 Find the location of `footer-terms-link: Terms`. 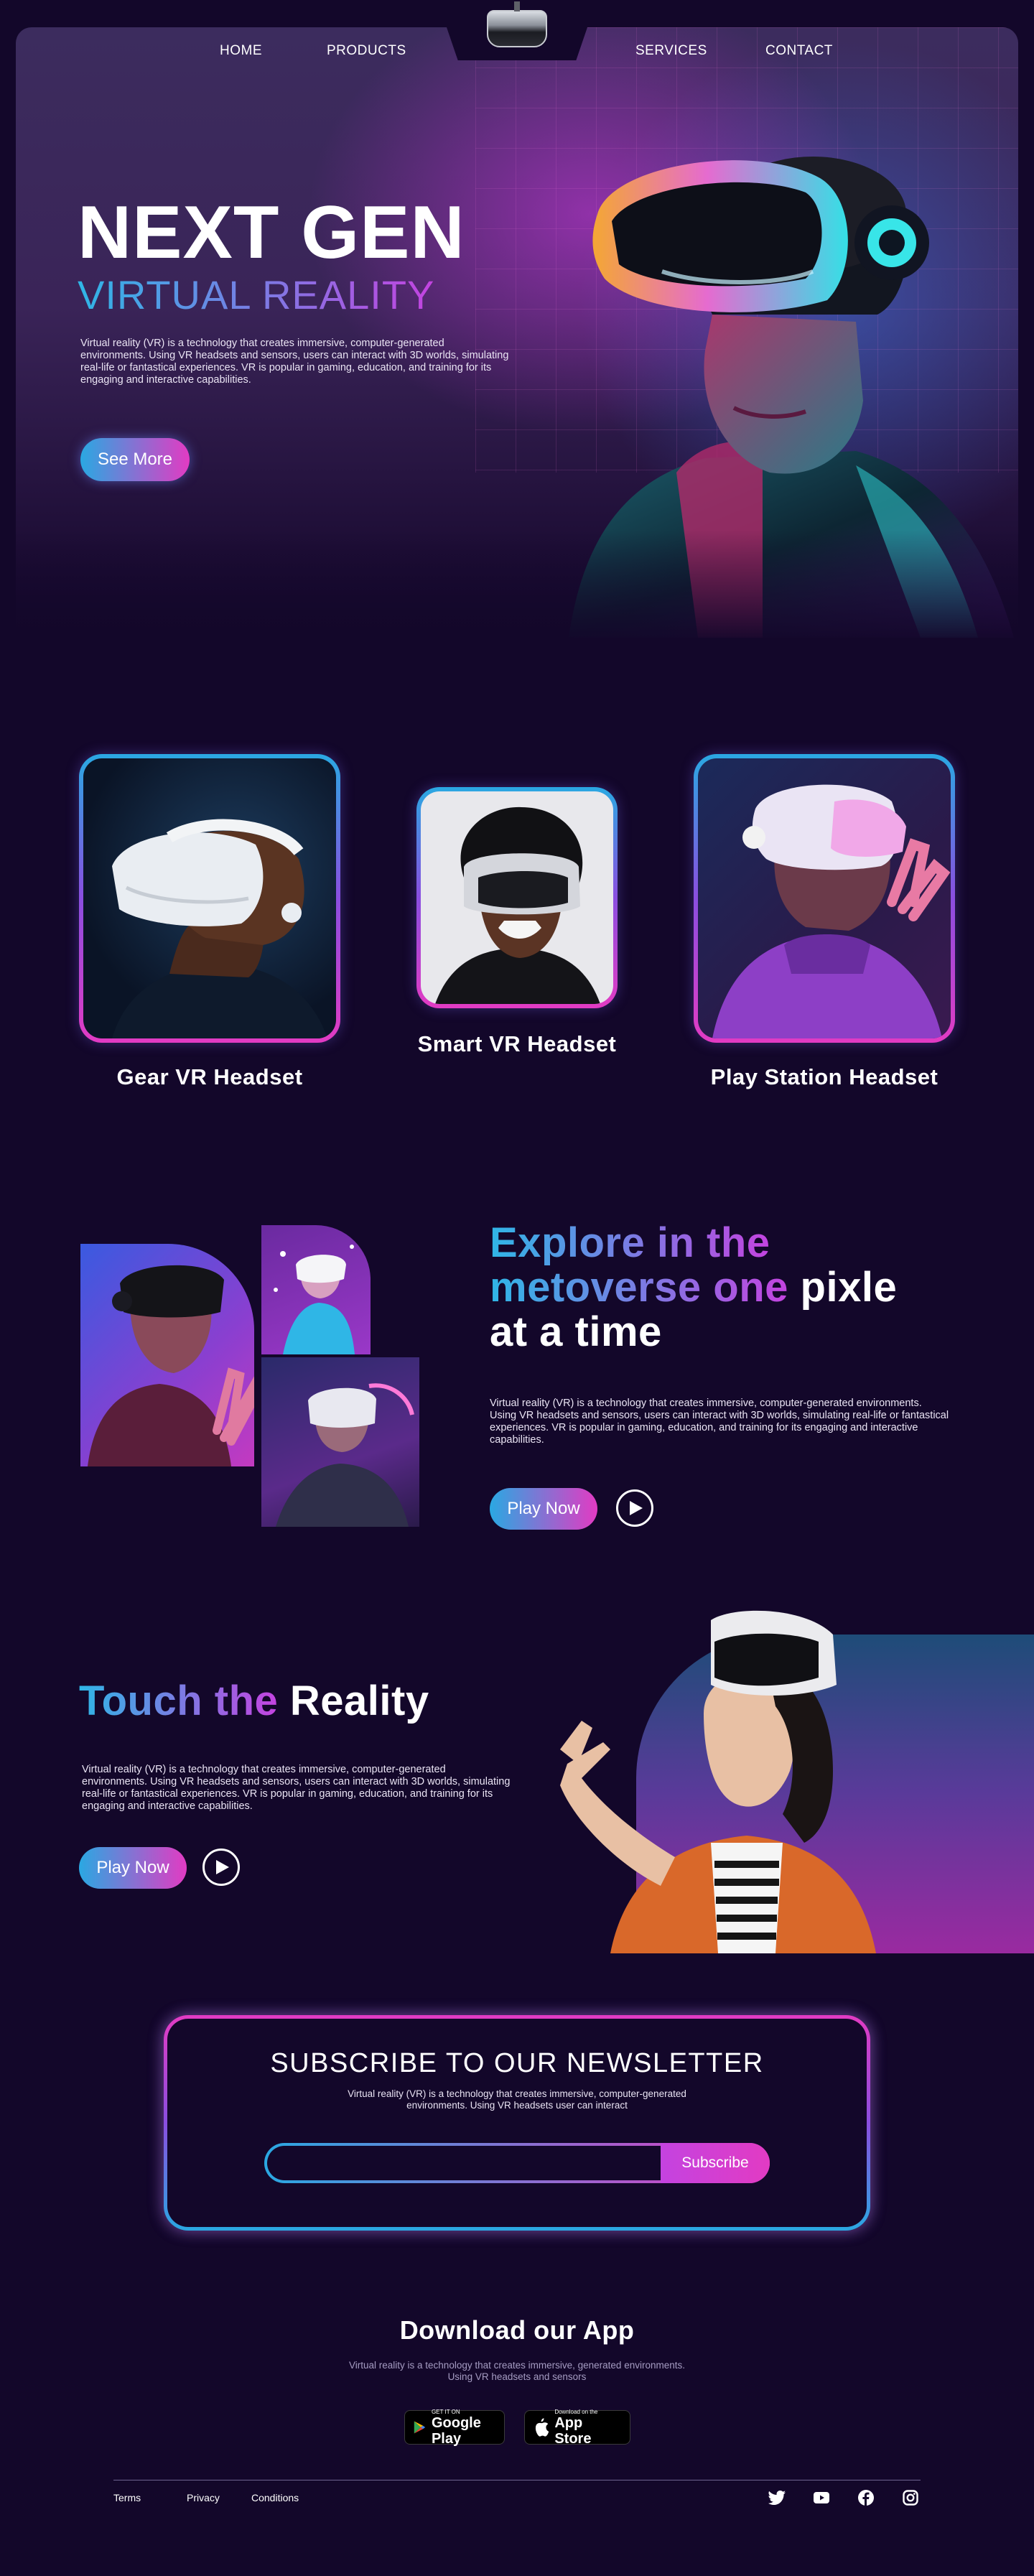

footer-terms-link: Terms is located at coordinates (127, 2497).